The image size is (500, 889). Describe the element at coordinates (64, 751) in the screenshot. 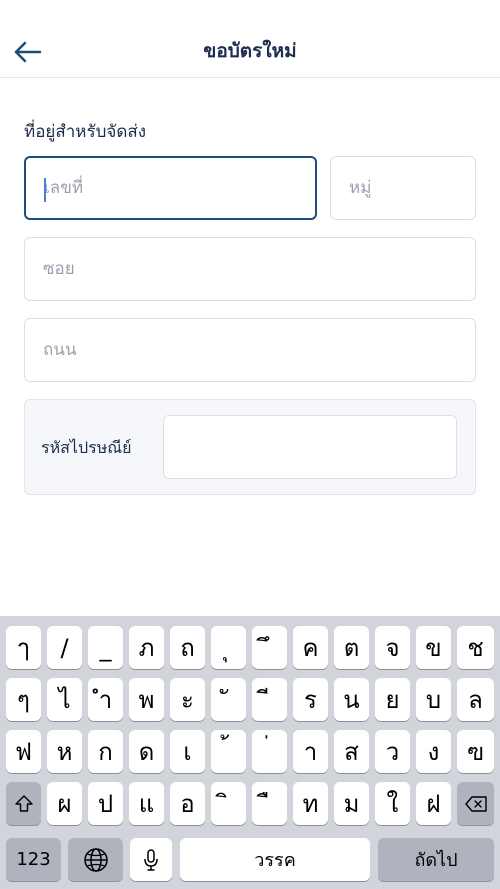

I see `key: ห` at that location.